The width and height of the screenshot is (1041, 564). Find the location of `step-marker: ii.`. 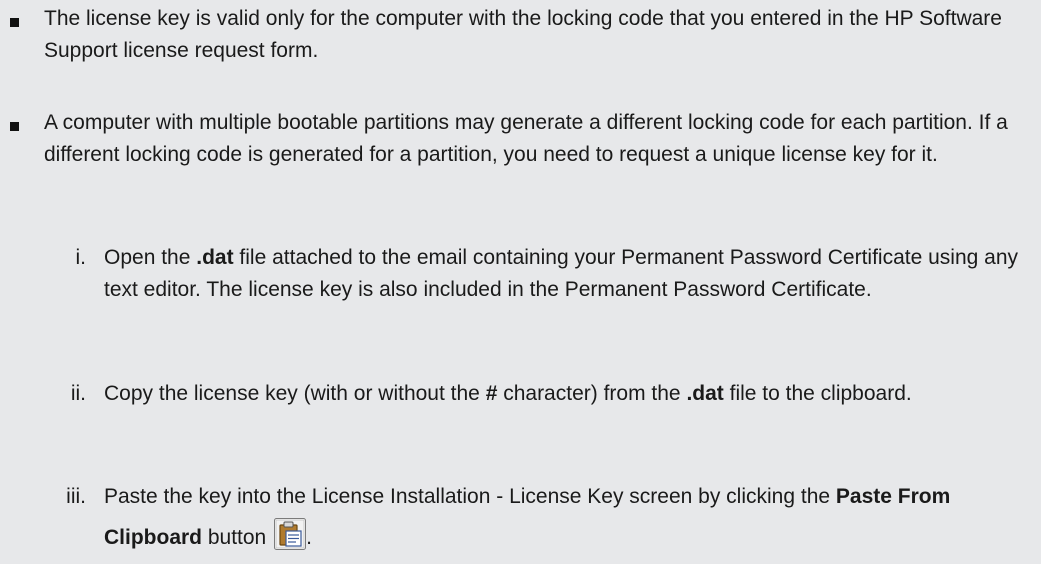

step-marker: ii. is located at coordinates (78, 393).